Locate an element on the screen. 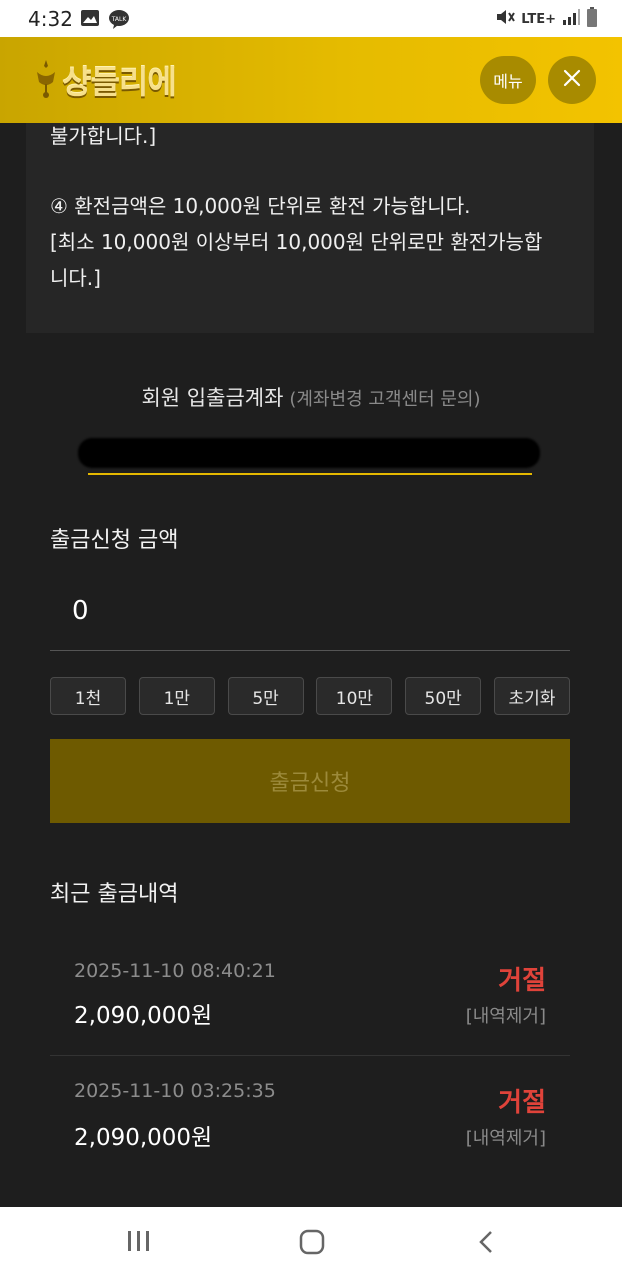 This screenshot has height=1280, width=622. logo: 샹들리에 is located at coordinates (105, 80).